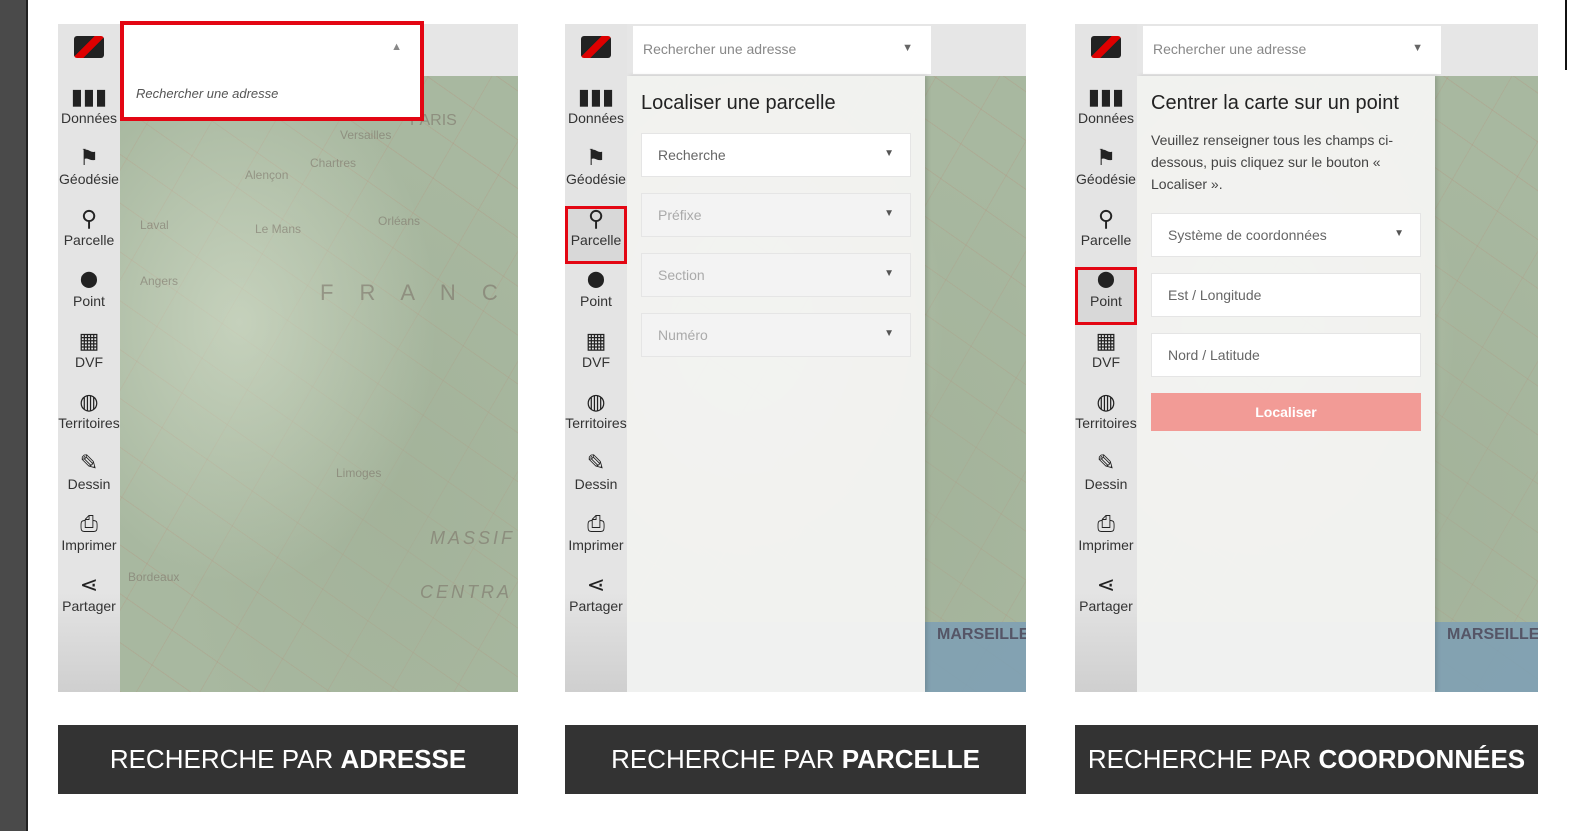 The image size is (1596, 831). I want to click on field-label: Préfixe, so click(680, 215).